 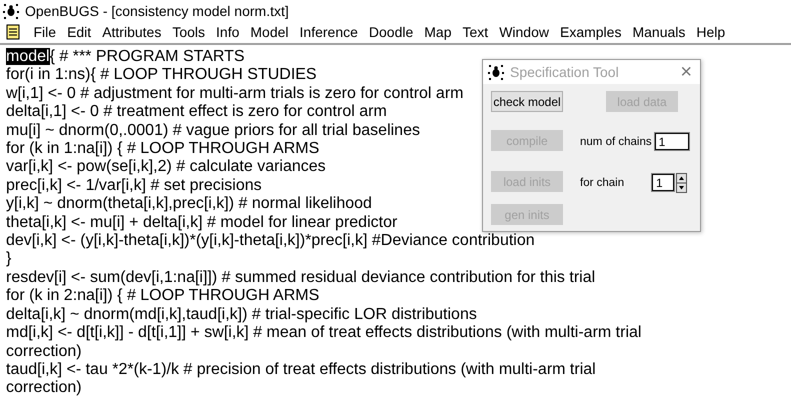 What do you see at coordinates (134, 186) in the screenshot?
I see `code-line: prec[i,k] <- 1/var[i,k] # set precisions` at bounding box center [134, 186].